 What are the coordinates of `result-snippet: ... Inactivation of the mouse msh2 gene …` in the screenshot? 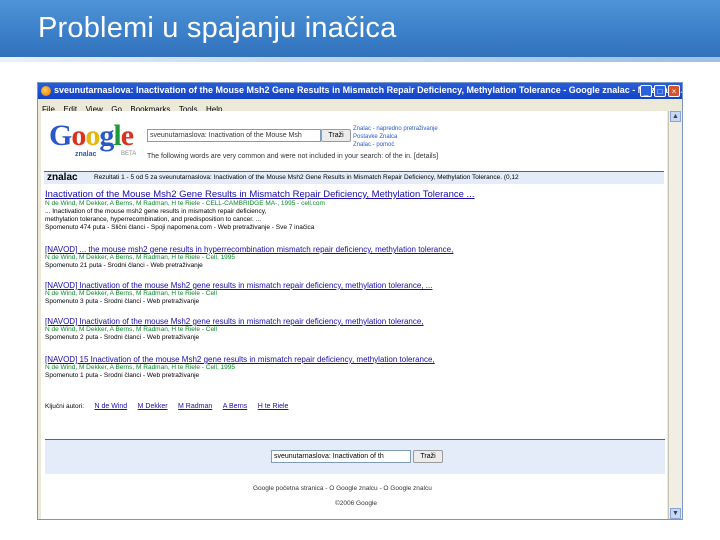 It's located at (156, 211).